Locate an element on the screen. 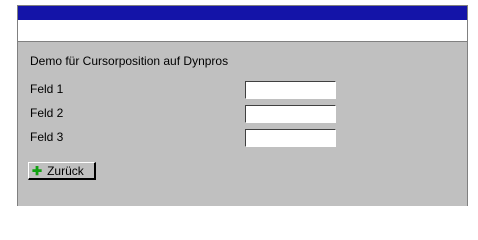 This screenshot has height=240, width=478. field-3-label: Feld 3 is located at coordinates (47, 137).